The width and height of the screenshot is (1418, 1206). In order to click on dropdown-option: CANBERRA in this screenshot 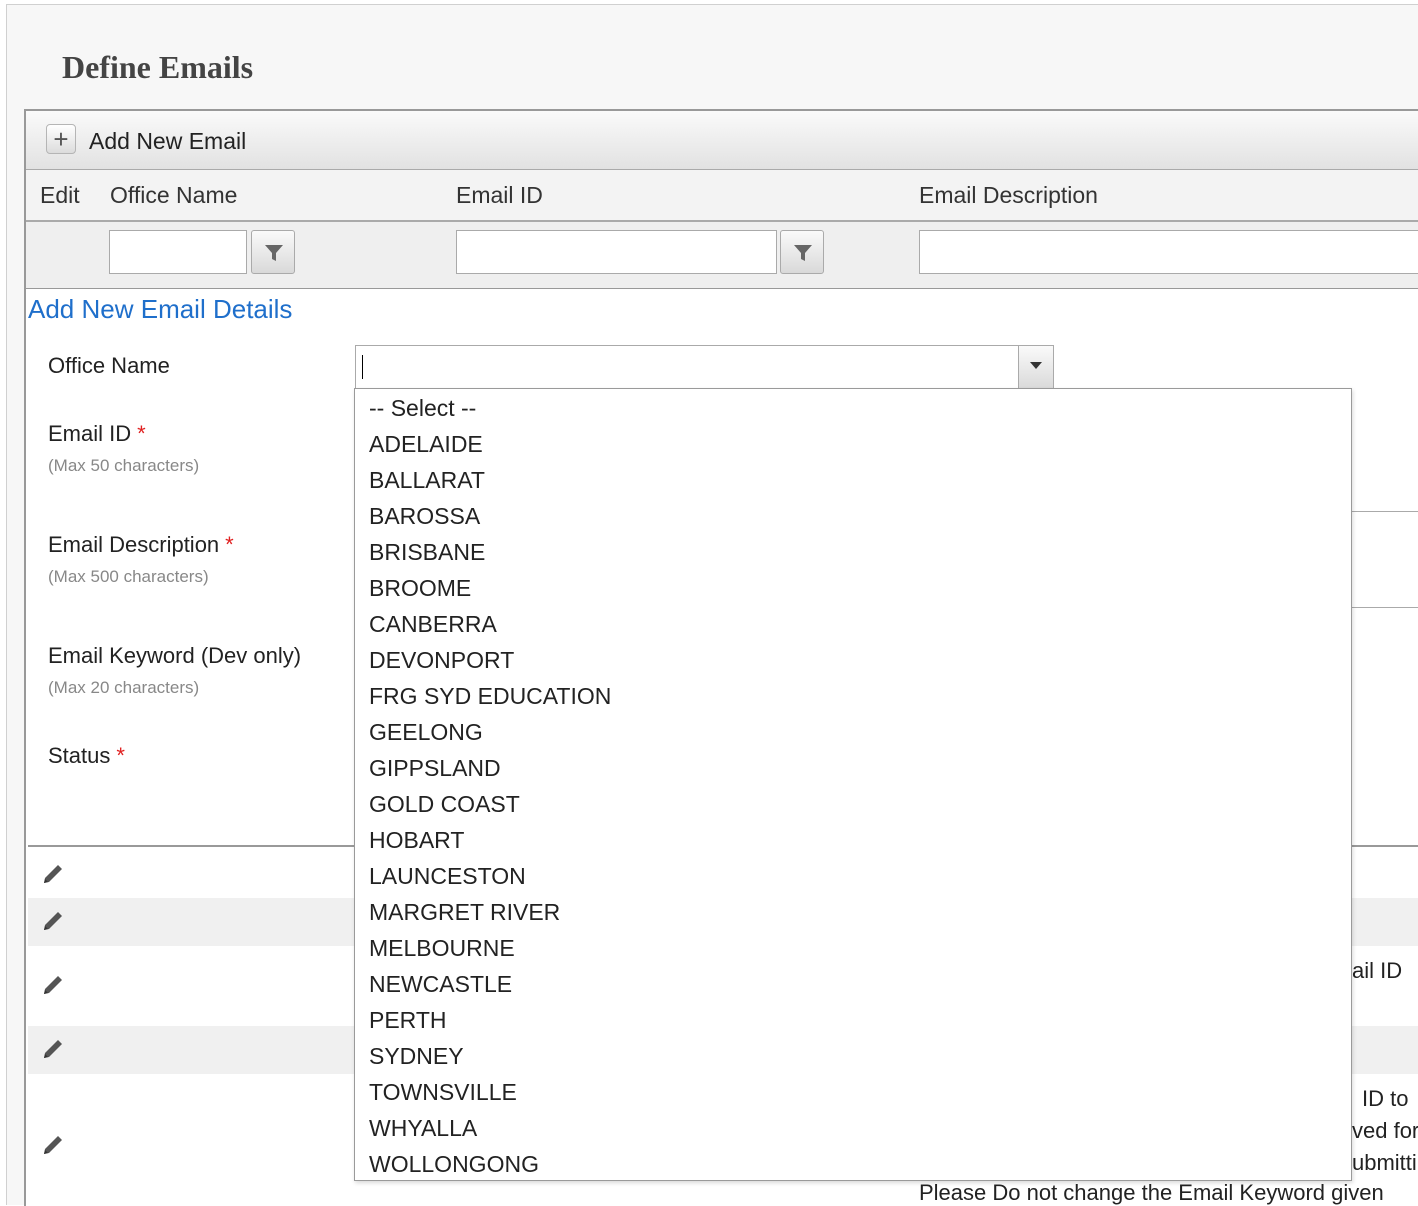, I will do `click(433, 624)`.